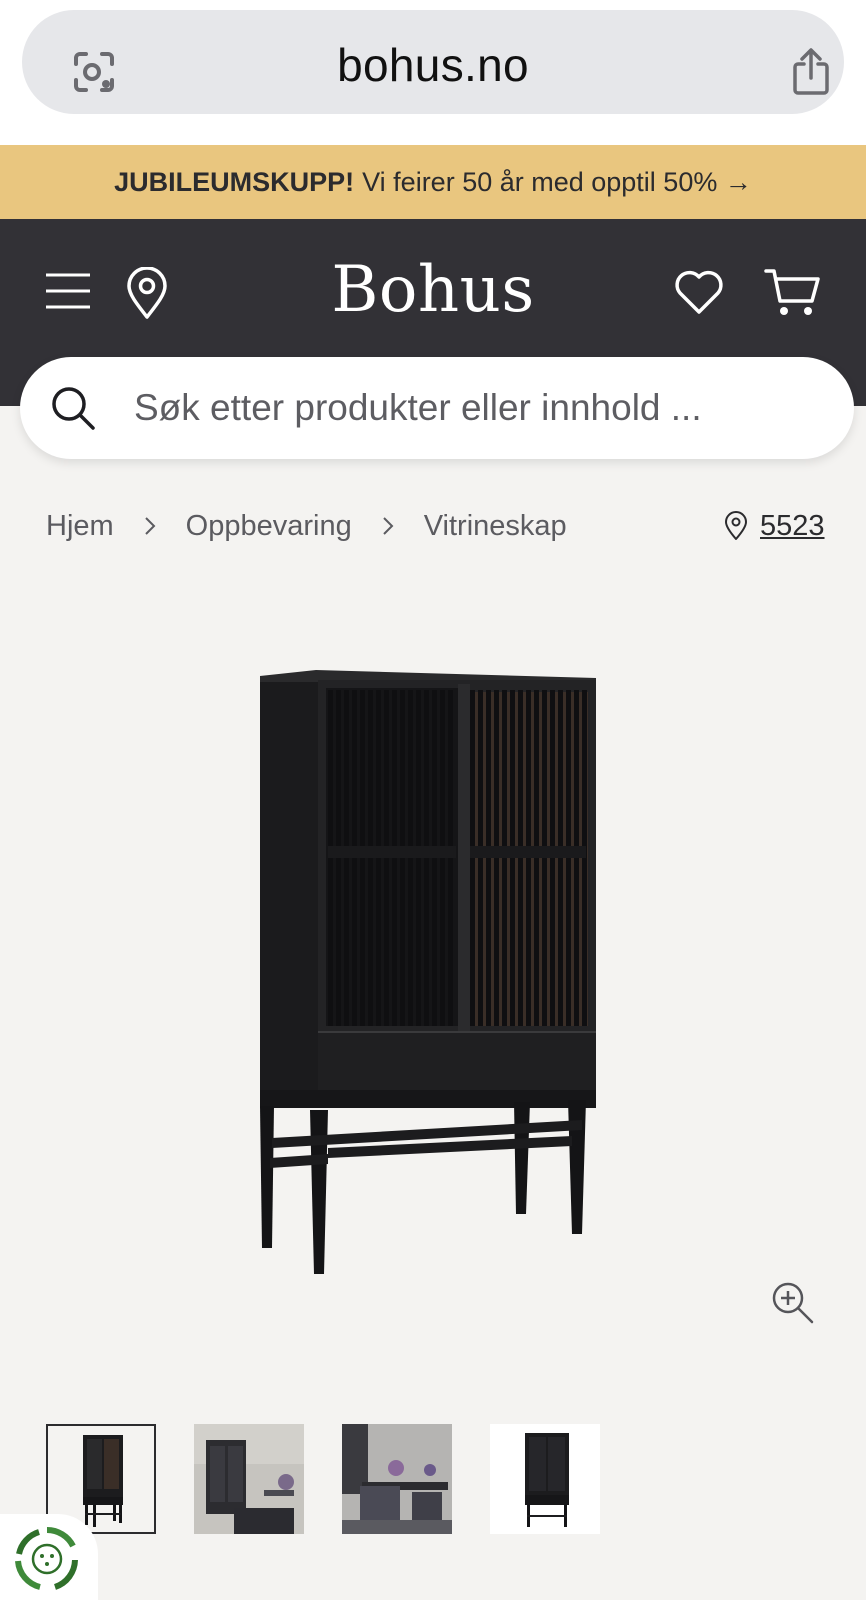 The image size is (866, 1600). I want to click on thumbnail-strip, so click(342, 1479).